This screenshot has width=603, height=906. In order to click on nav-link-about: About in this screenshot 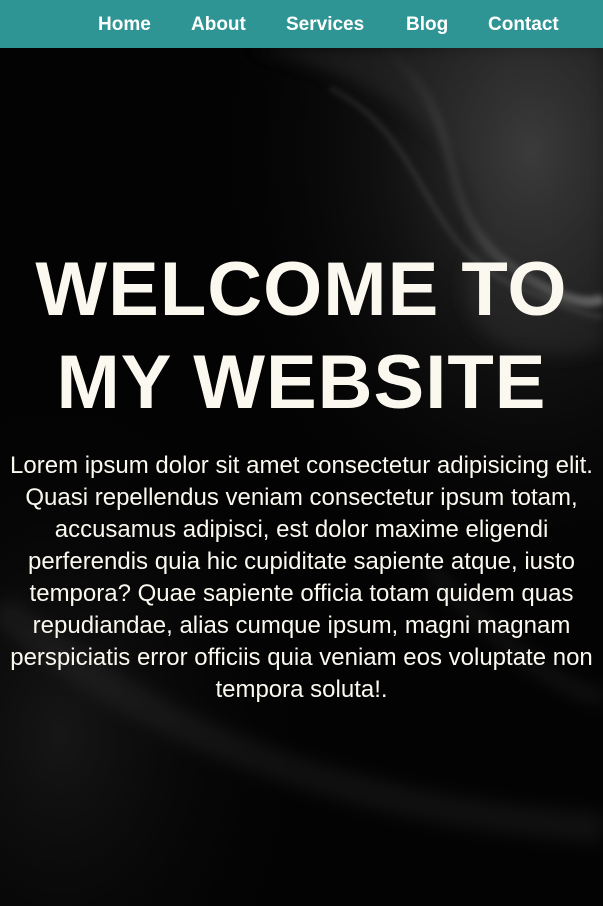, I will do `click(218, 25)`.